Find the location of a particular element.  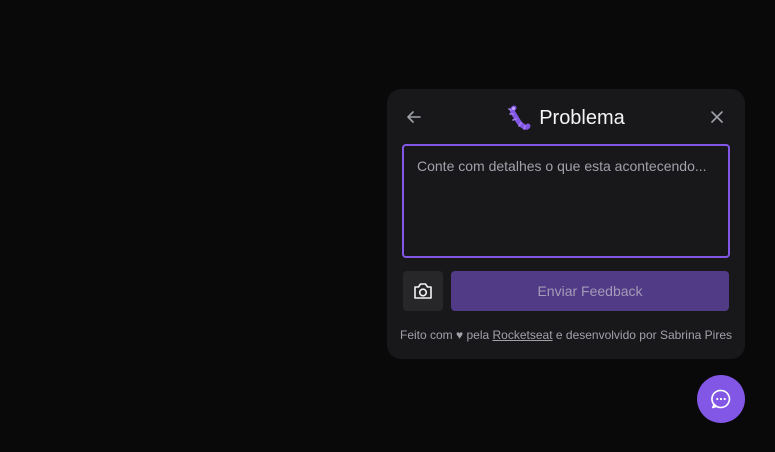

footer-middle: pela is located at coordinates (478, 335).